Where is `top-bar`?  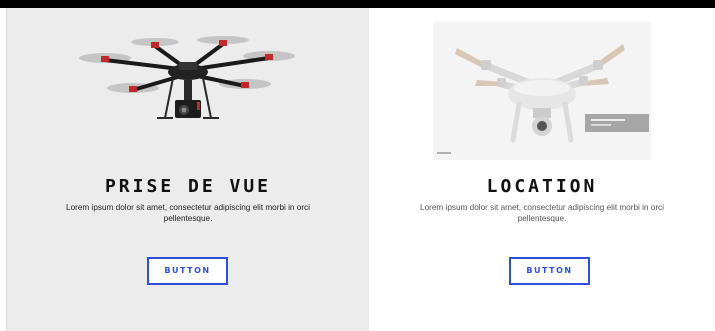
top-bar is located at coordinates (357, 4).